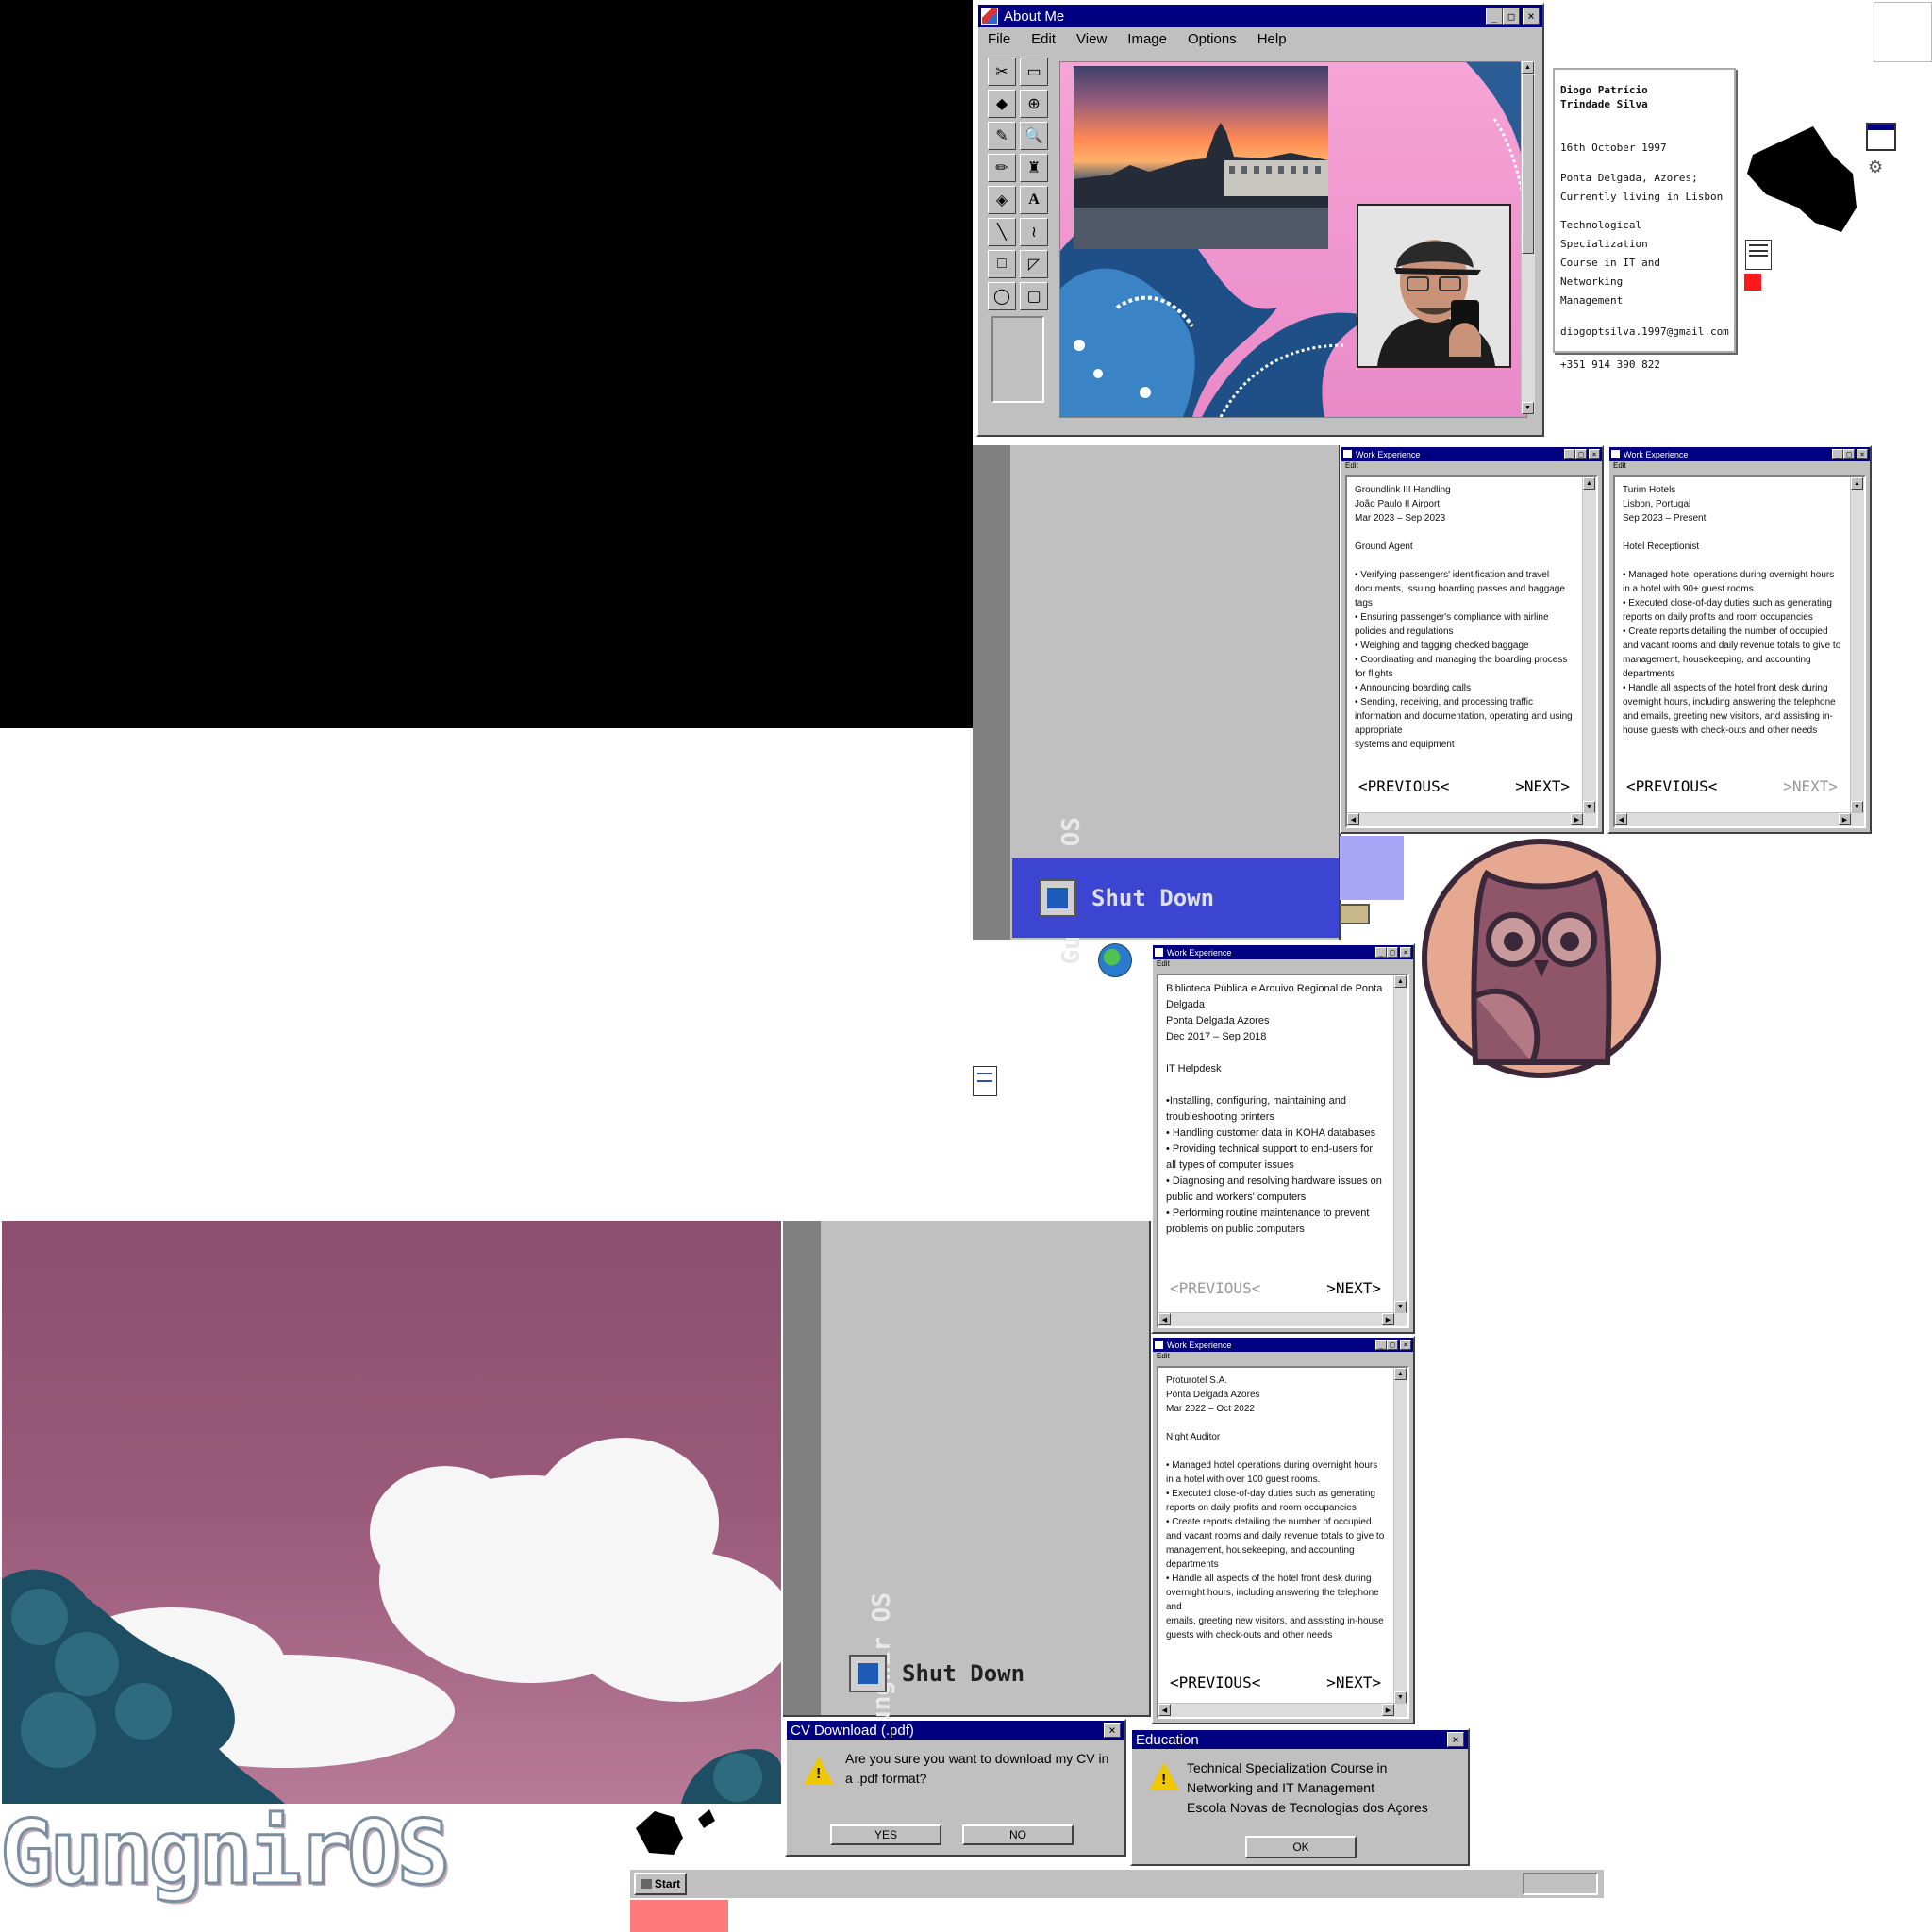 The height and width of the screenshot is (1932, 1932). Describe the element at coordinates (1405, 953) in the screenshot. I see `we3-close-button: ×` at that location.